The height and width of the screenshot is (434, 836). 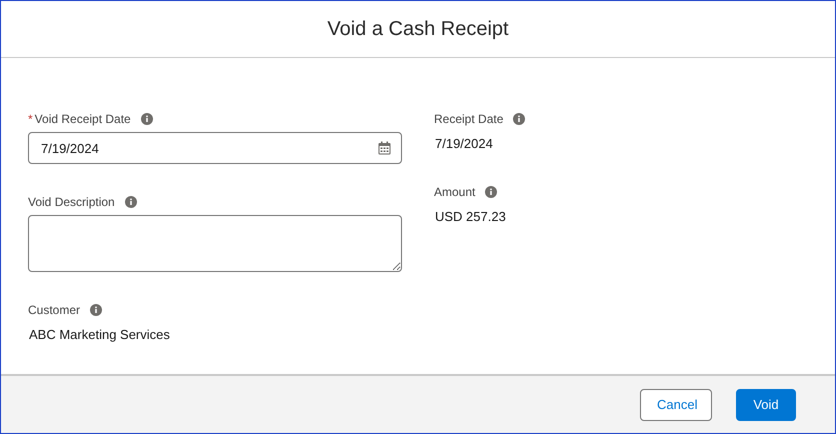 What do you see at coordinates (464, 144) in the screenshot?
I see `field-value: 7/19/2024` at bounding box center [464, 144].